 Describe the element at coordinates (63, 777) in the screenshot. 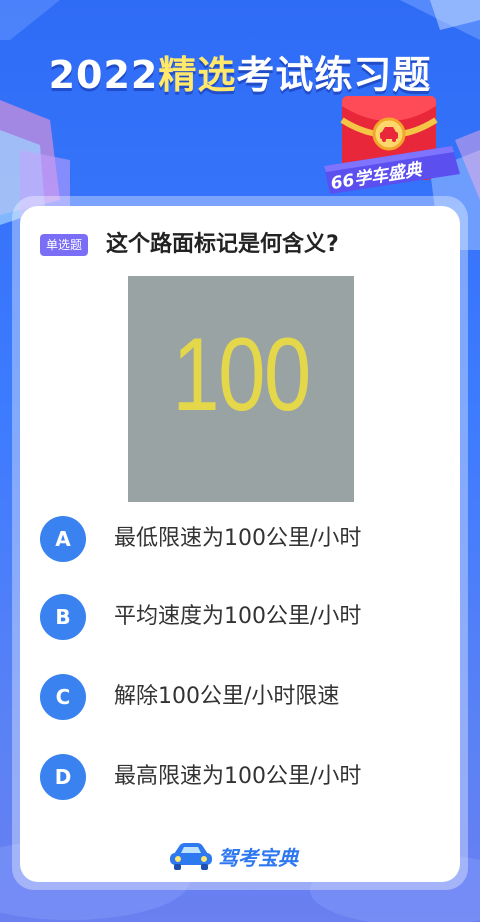

I see `option-letter-d: D` at that location.